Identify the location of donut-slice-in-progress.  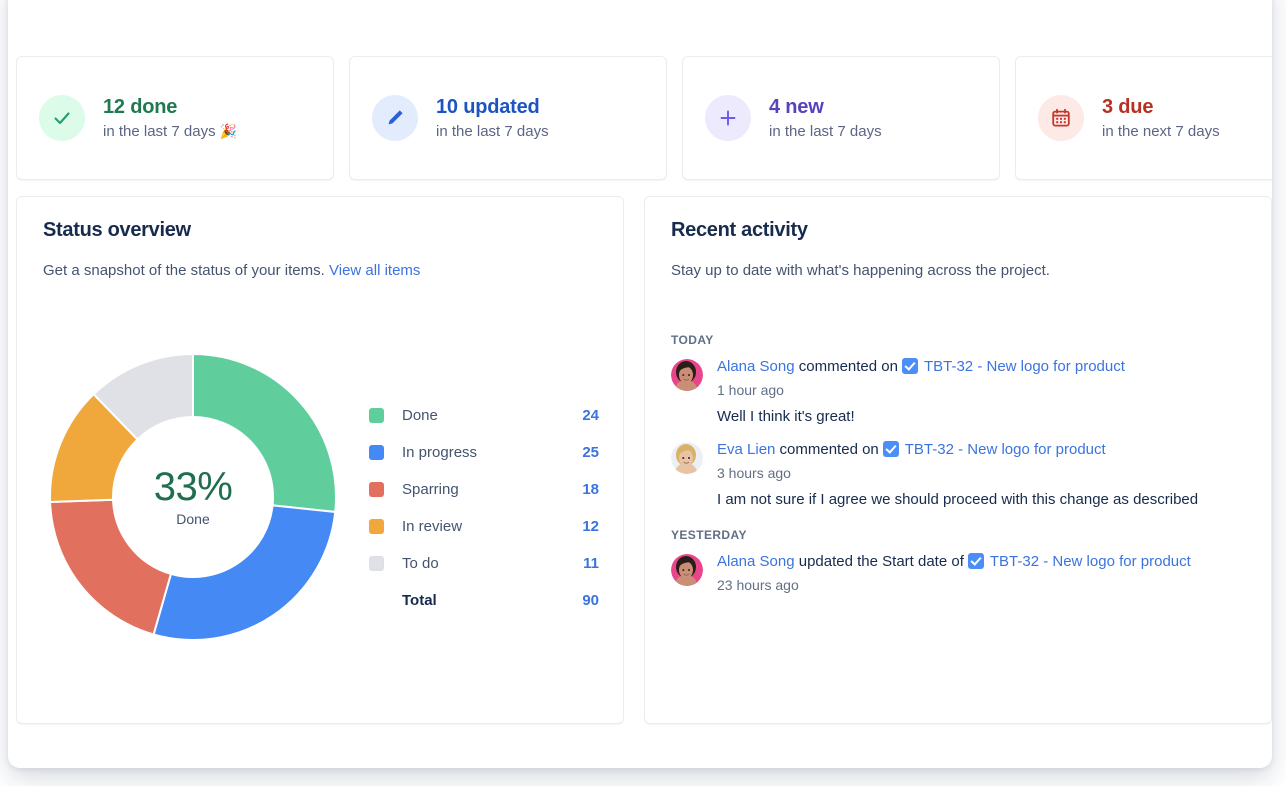
(244, 572).